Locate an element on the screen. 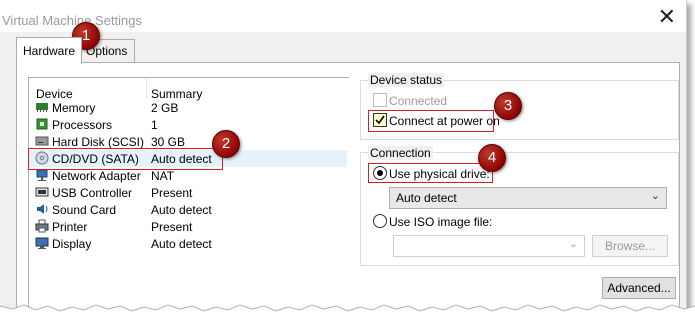 This screenshot has height=322, width=695. callout-badge-4: 4 is located at coordinates (492, 158).